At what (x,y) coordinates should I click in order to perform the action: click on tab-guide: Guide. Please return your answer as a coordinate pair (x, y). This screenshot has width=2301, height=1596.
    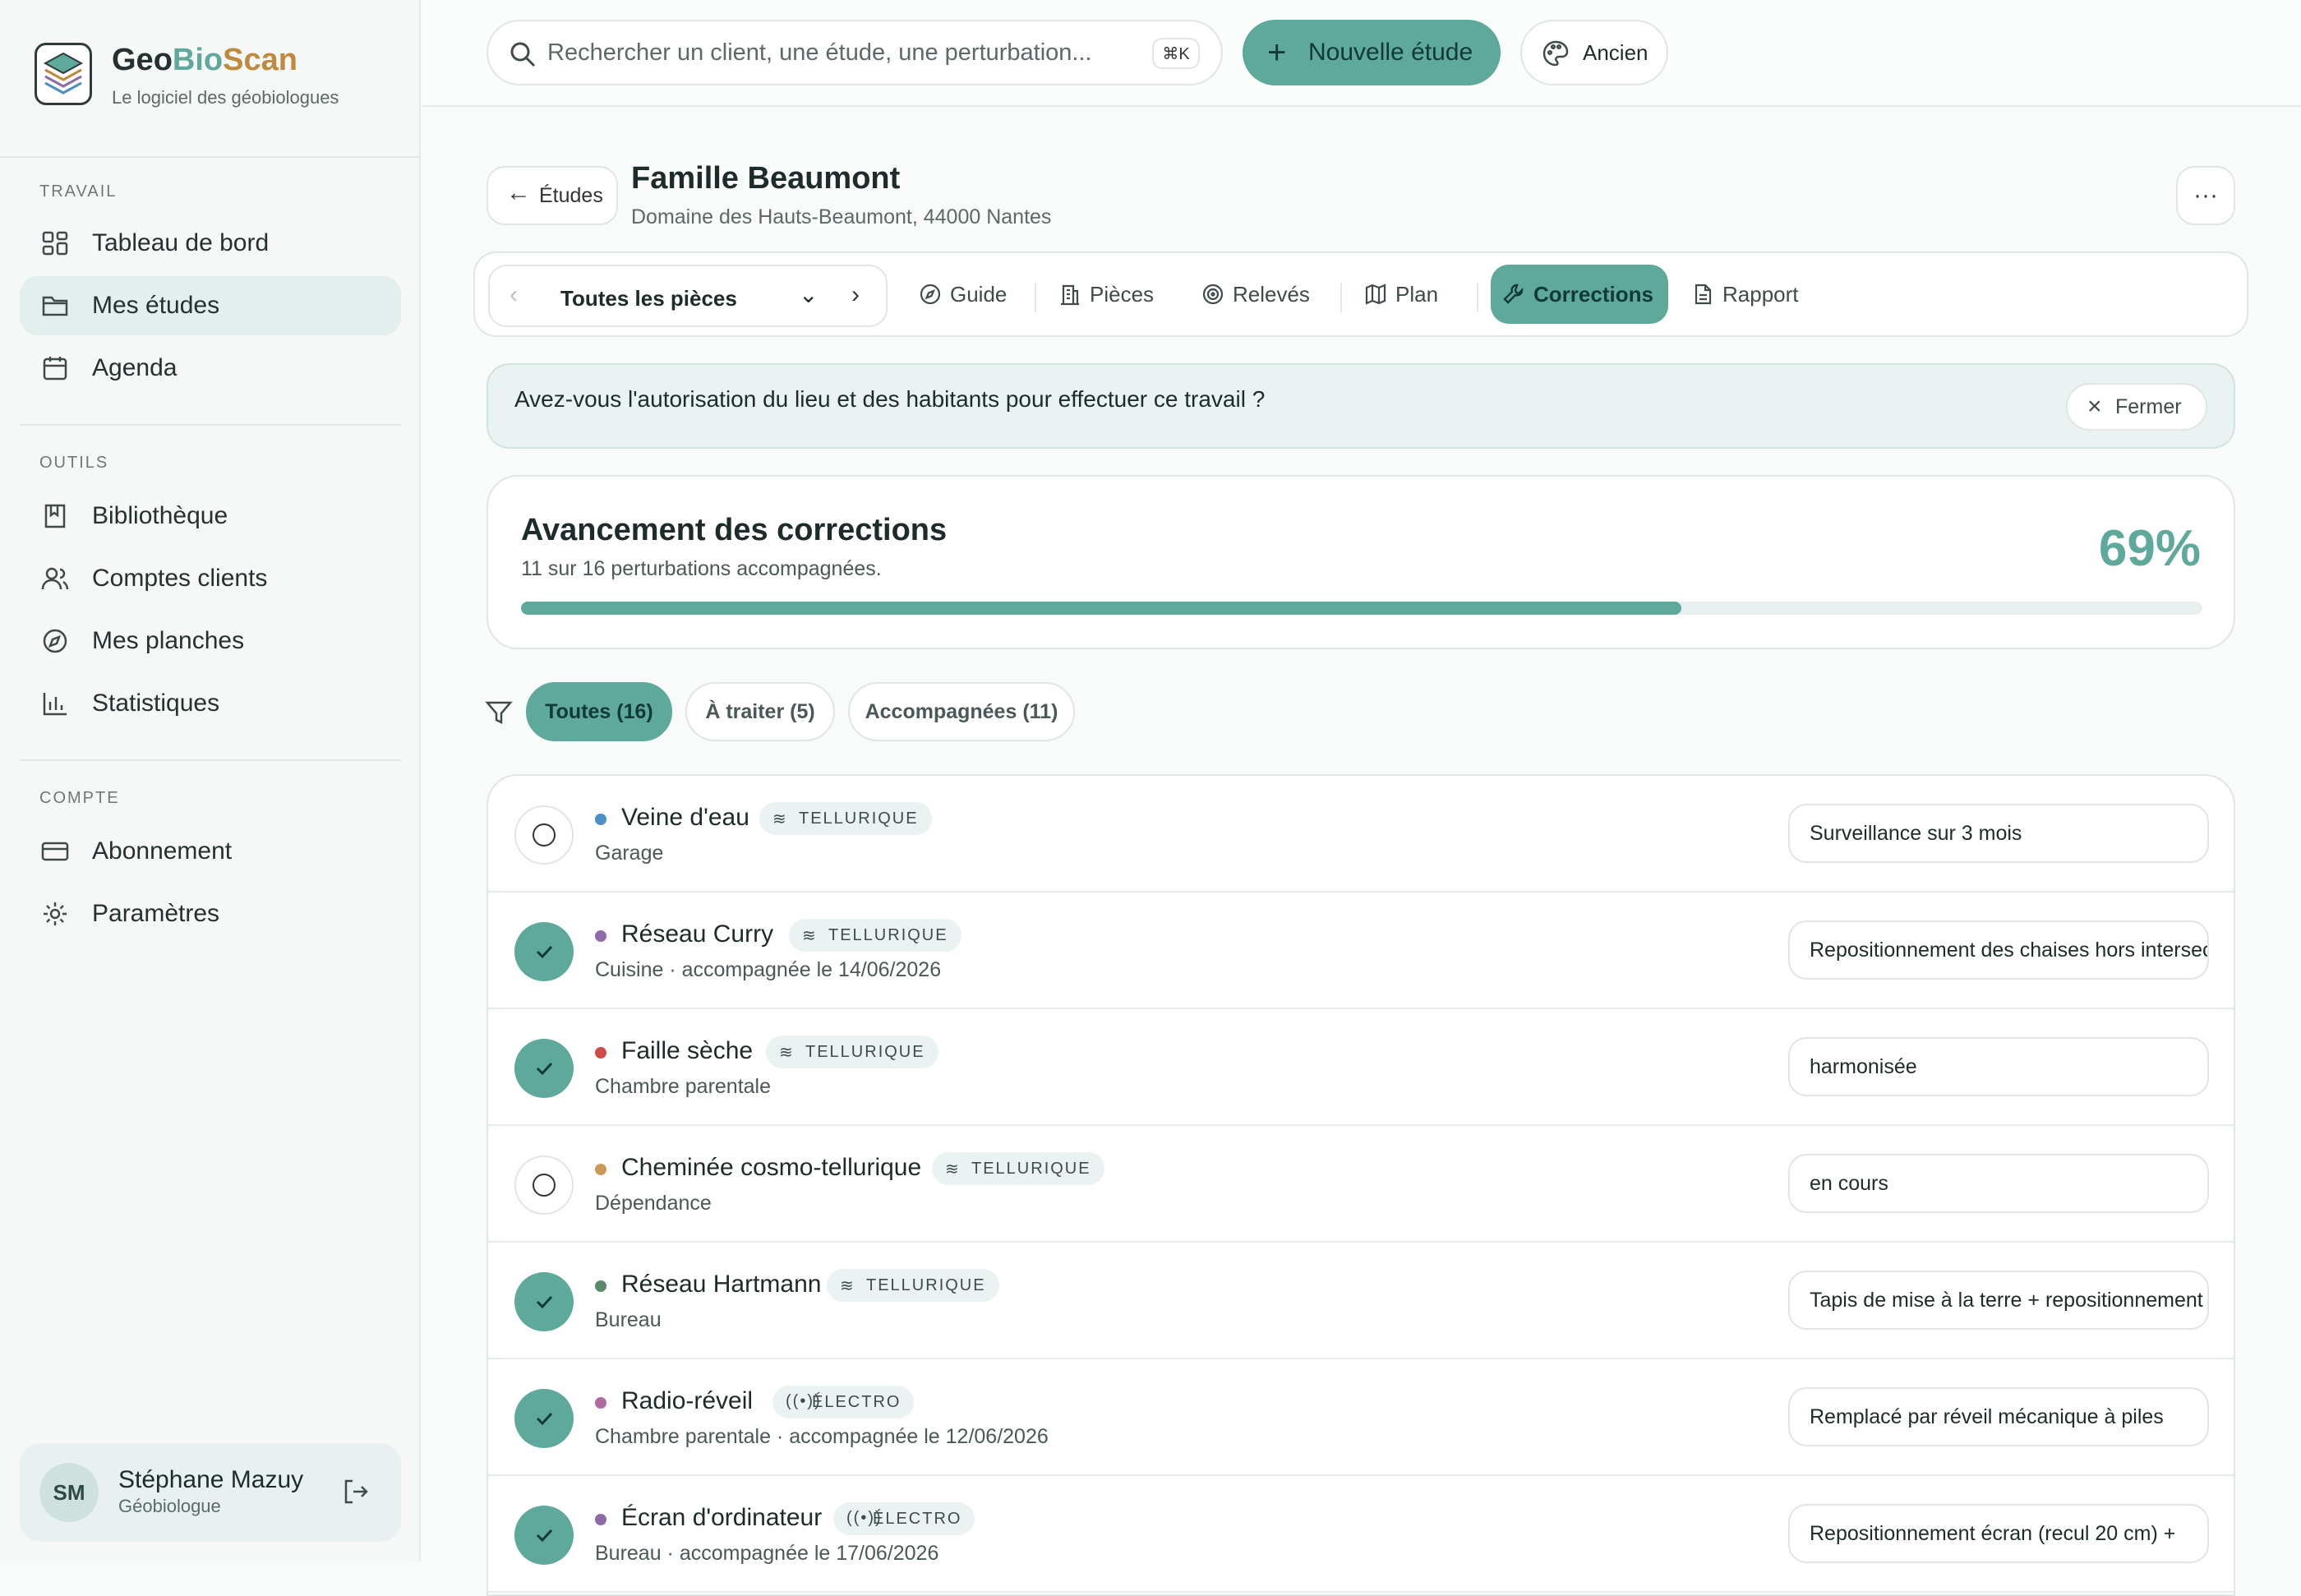
    Looking at the image, I should click on (957, 295).